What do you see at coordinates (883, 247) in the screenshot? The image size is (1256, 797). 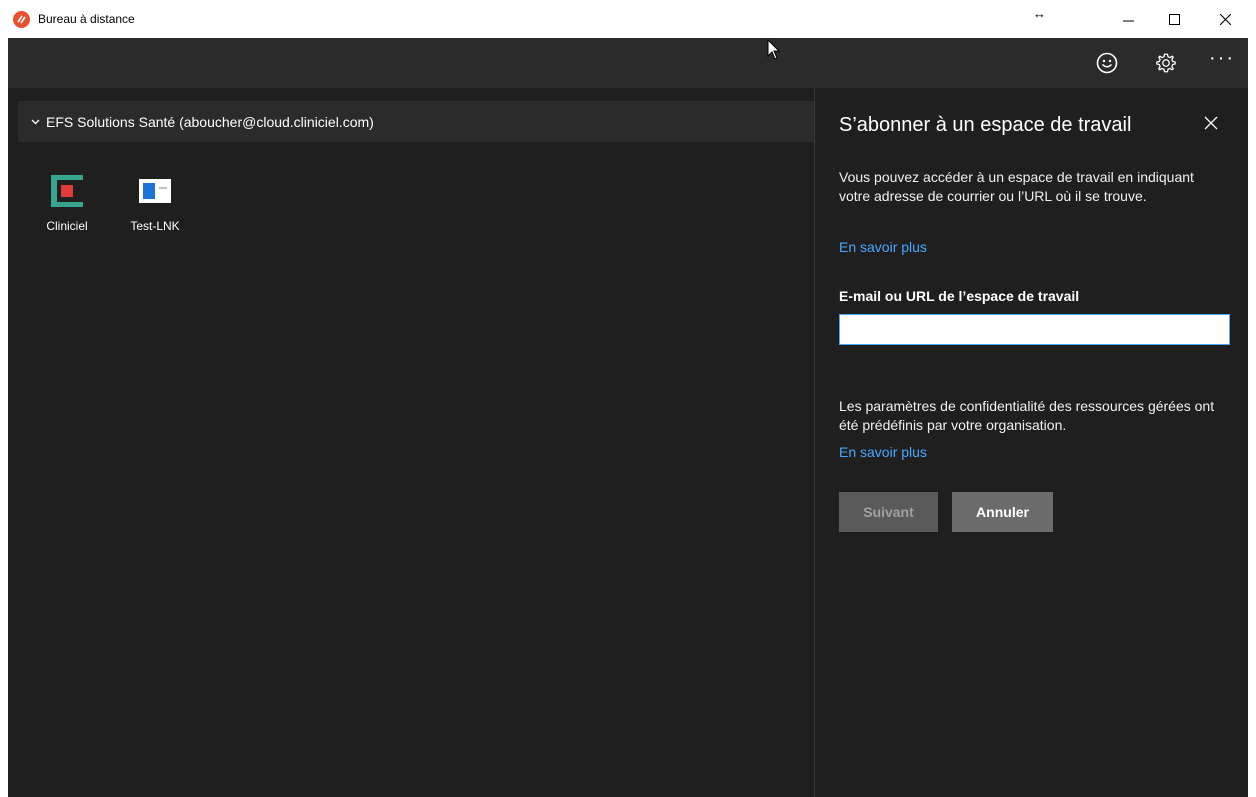 I see `learn-more-link: En savoir plus` at bounding box center [883, 247].